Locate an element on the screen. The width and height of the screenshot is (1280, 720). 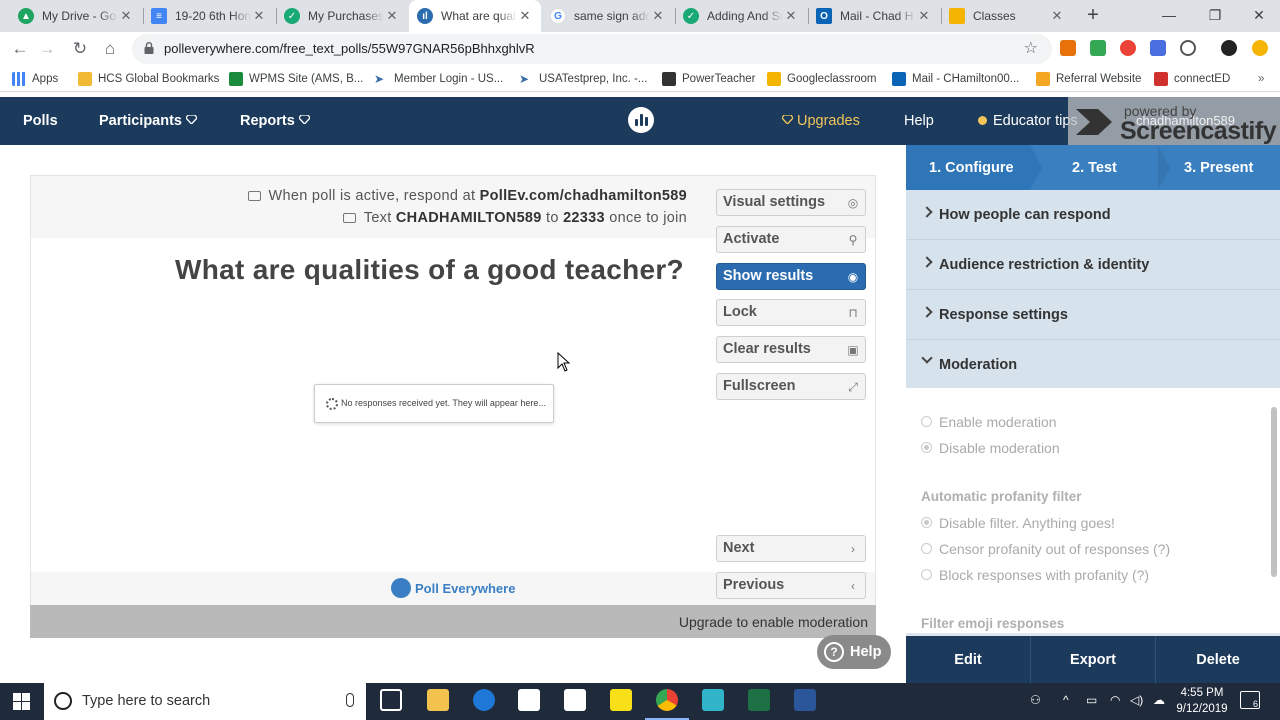
forward-arrow-icon: → is located at coordinates (47, 49).